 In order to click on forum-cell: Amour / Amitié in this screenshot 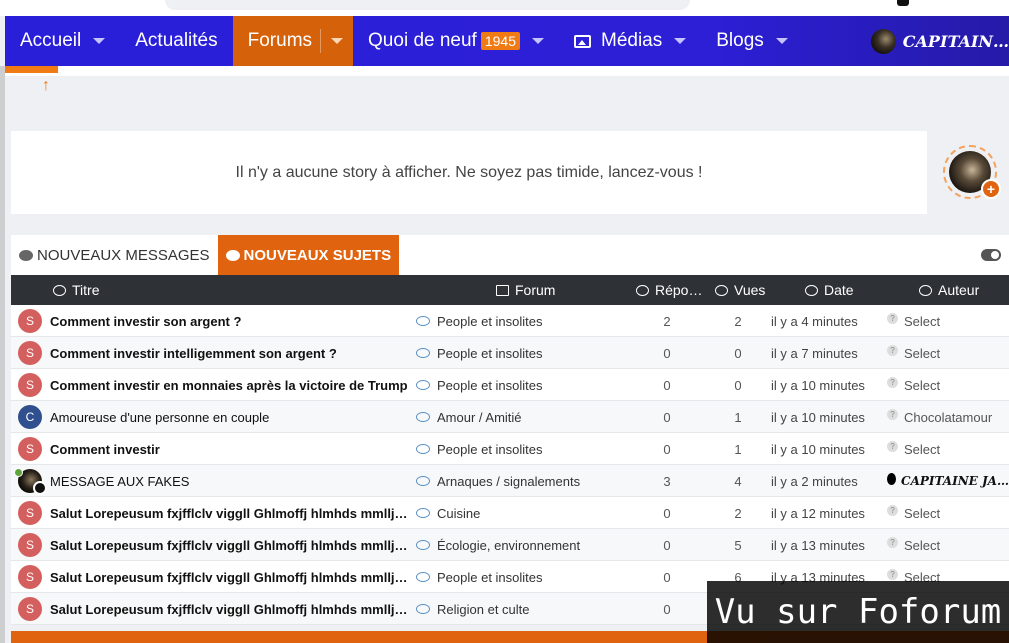, I will do `click(526, 417)`.